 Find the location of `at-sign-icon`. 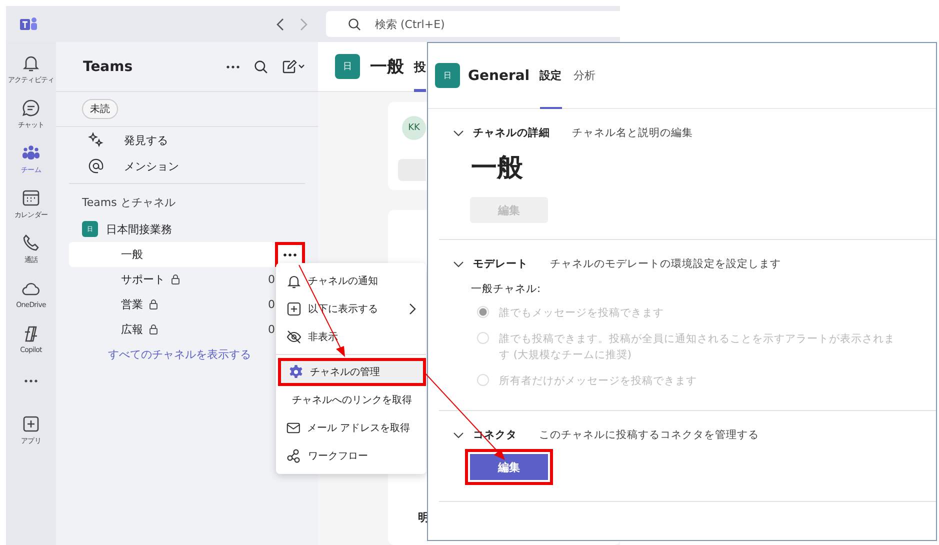

at-sign-icon is located at coordinates (96, 166).